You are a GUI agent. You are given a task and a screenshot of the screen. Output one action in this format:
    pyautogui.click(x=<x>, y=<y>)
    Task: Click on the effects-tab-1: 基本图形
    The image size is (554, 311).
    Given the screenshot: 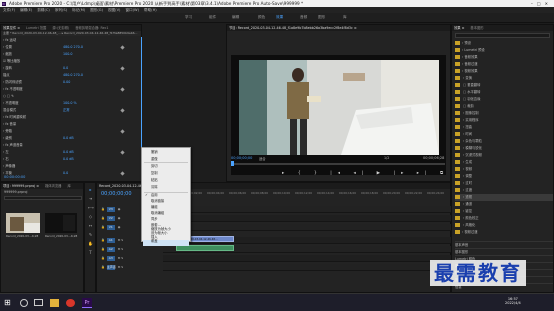 What is the action you would take?
    pyautogui.click(x=476, y=28)
    